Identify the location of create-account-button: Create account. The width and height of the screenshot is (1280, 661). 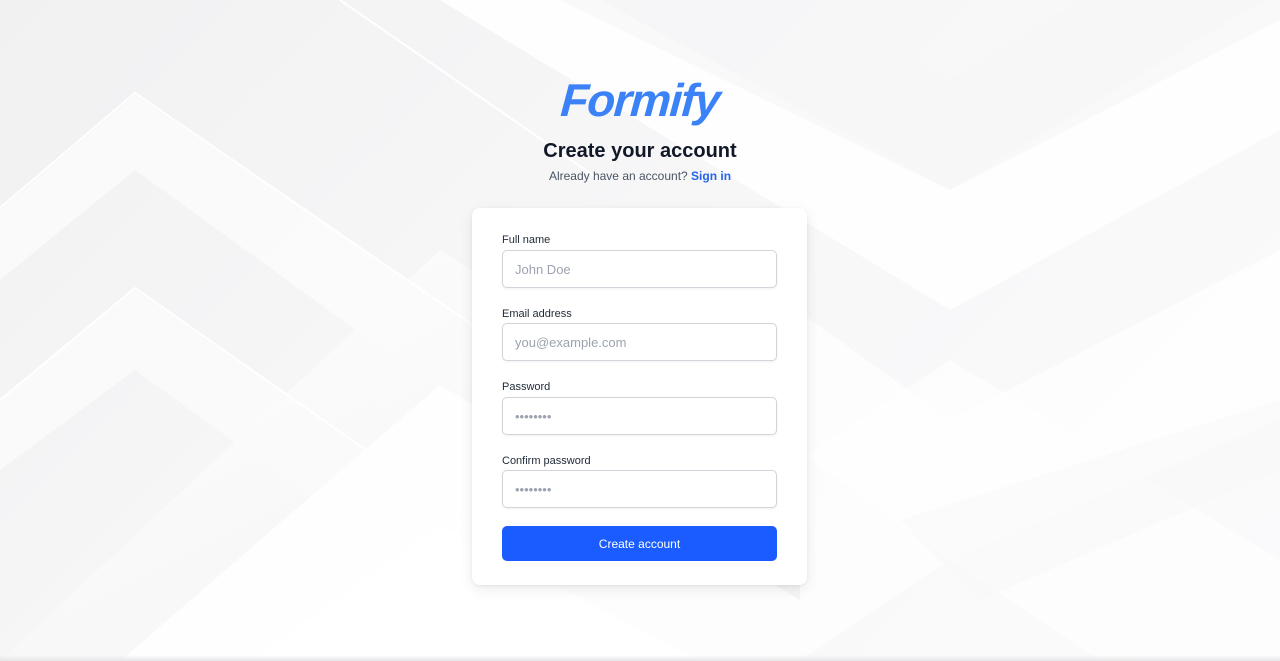
(639, 543).